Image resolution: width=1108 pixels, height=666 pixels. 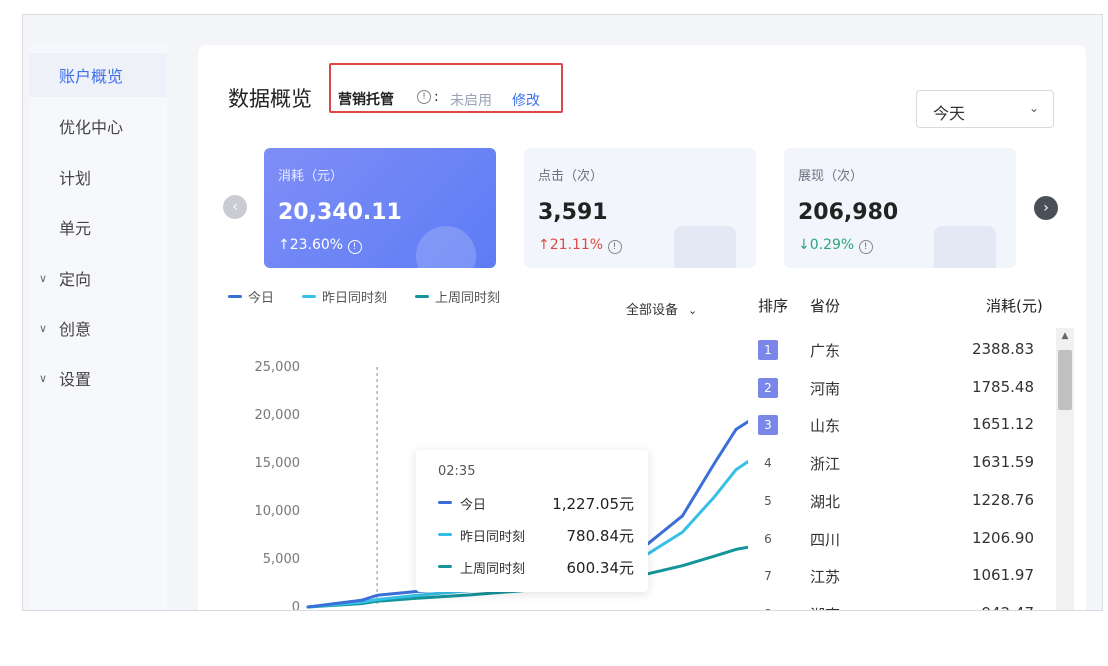 I want to click on date-range-value: 今天, so click(x=949, y=113).